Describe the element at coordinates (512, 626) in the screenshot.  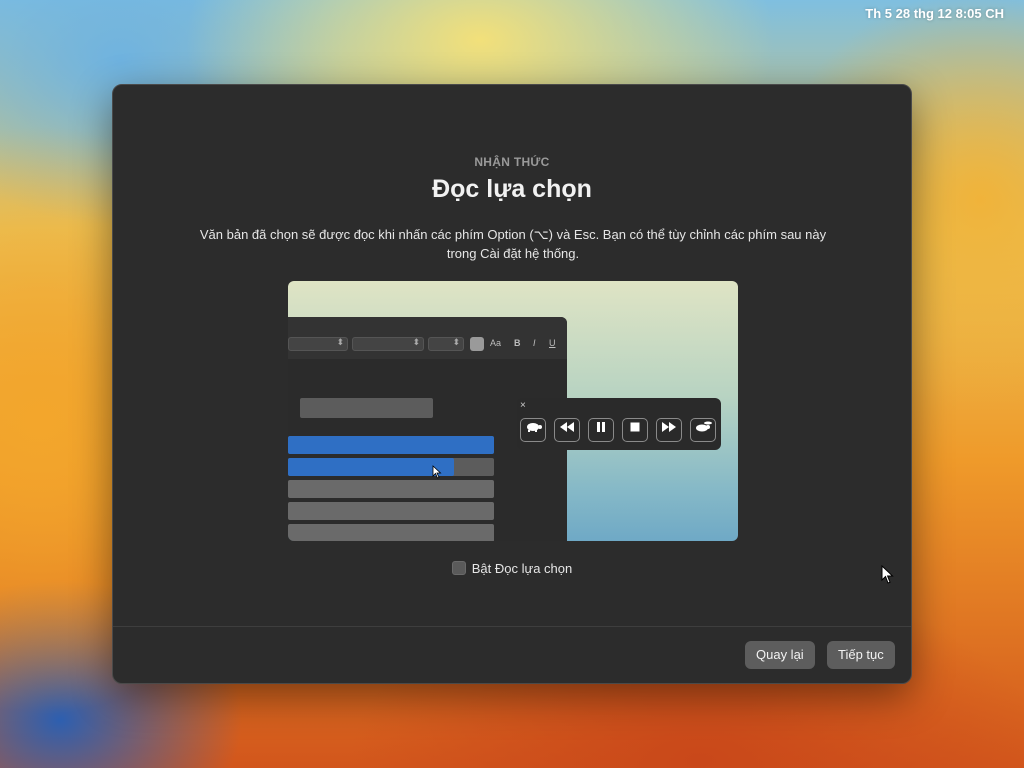
I see `footer-divider` at that location.